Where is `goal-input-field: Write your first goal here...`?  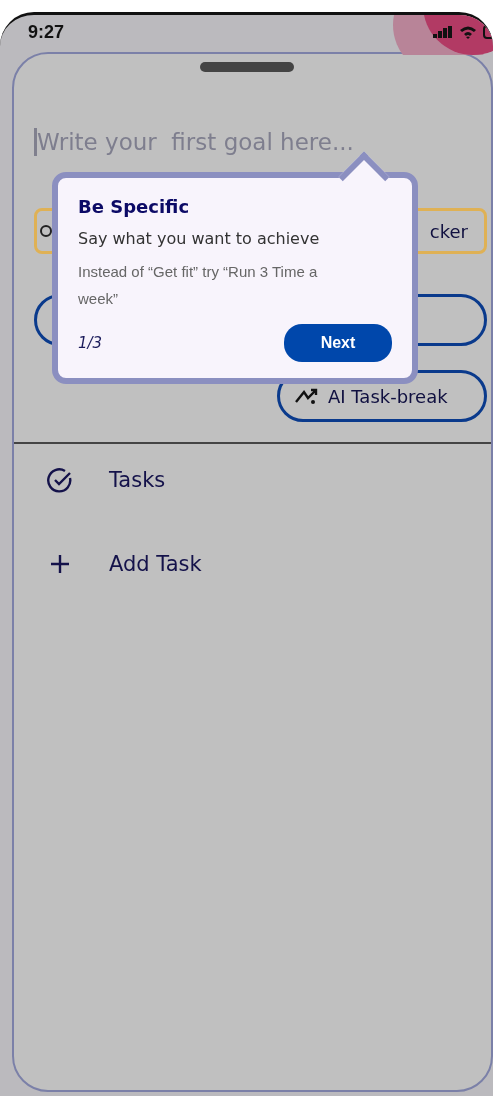
goal-input-field: Write your first goal here... is located at coordinates (247, 142).